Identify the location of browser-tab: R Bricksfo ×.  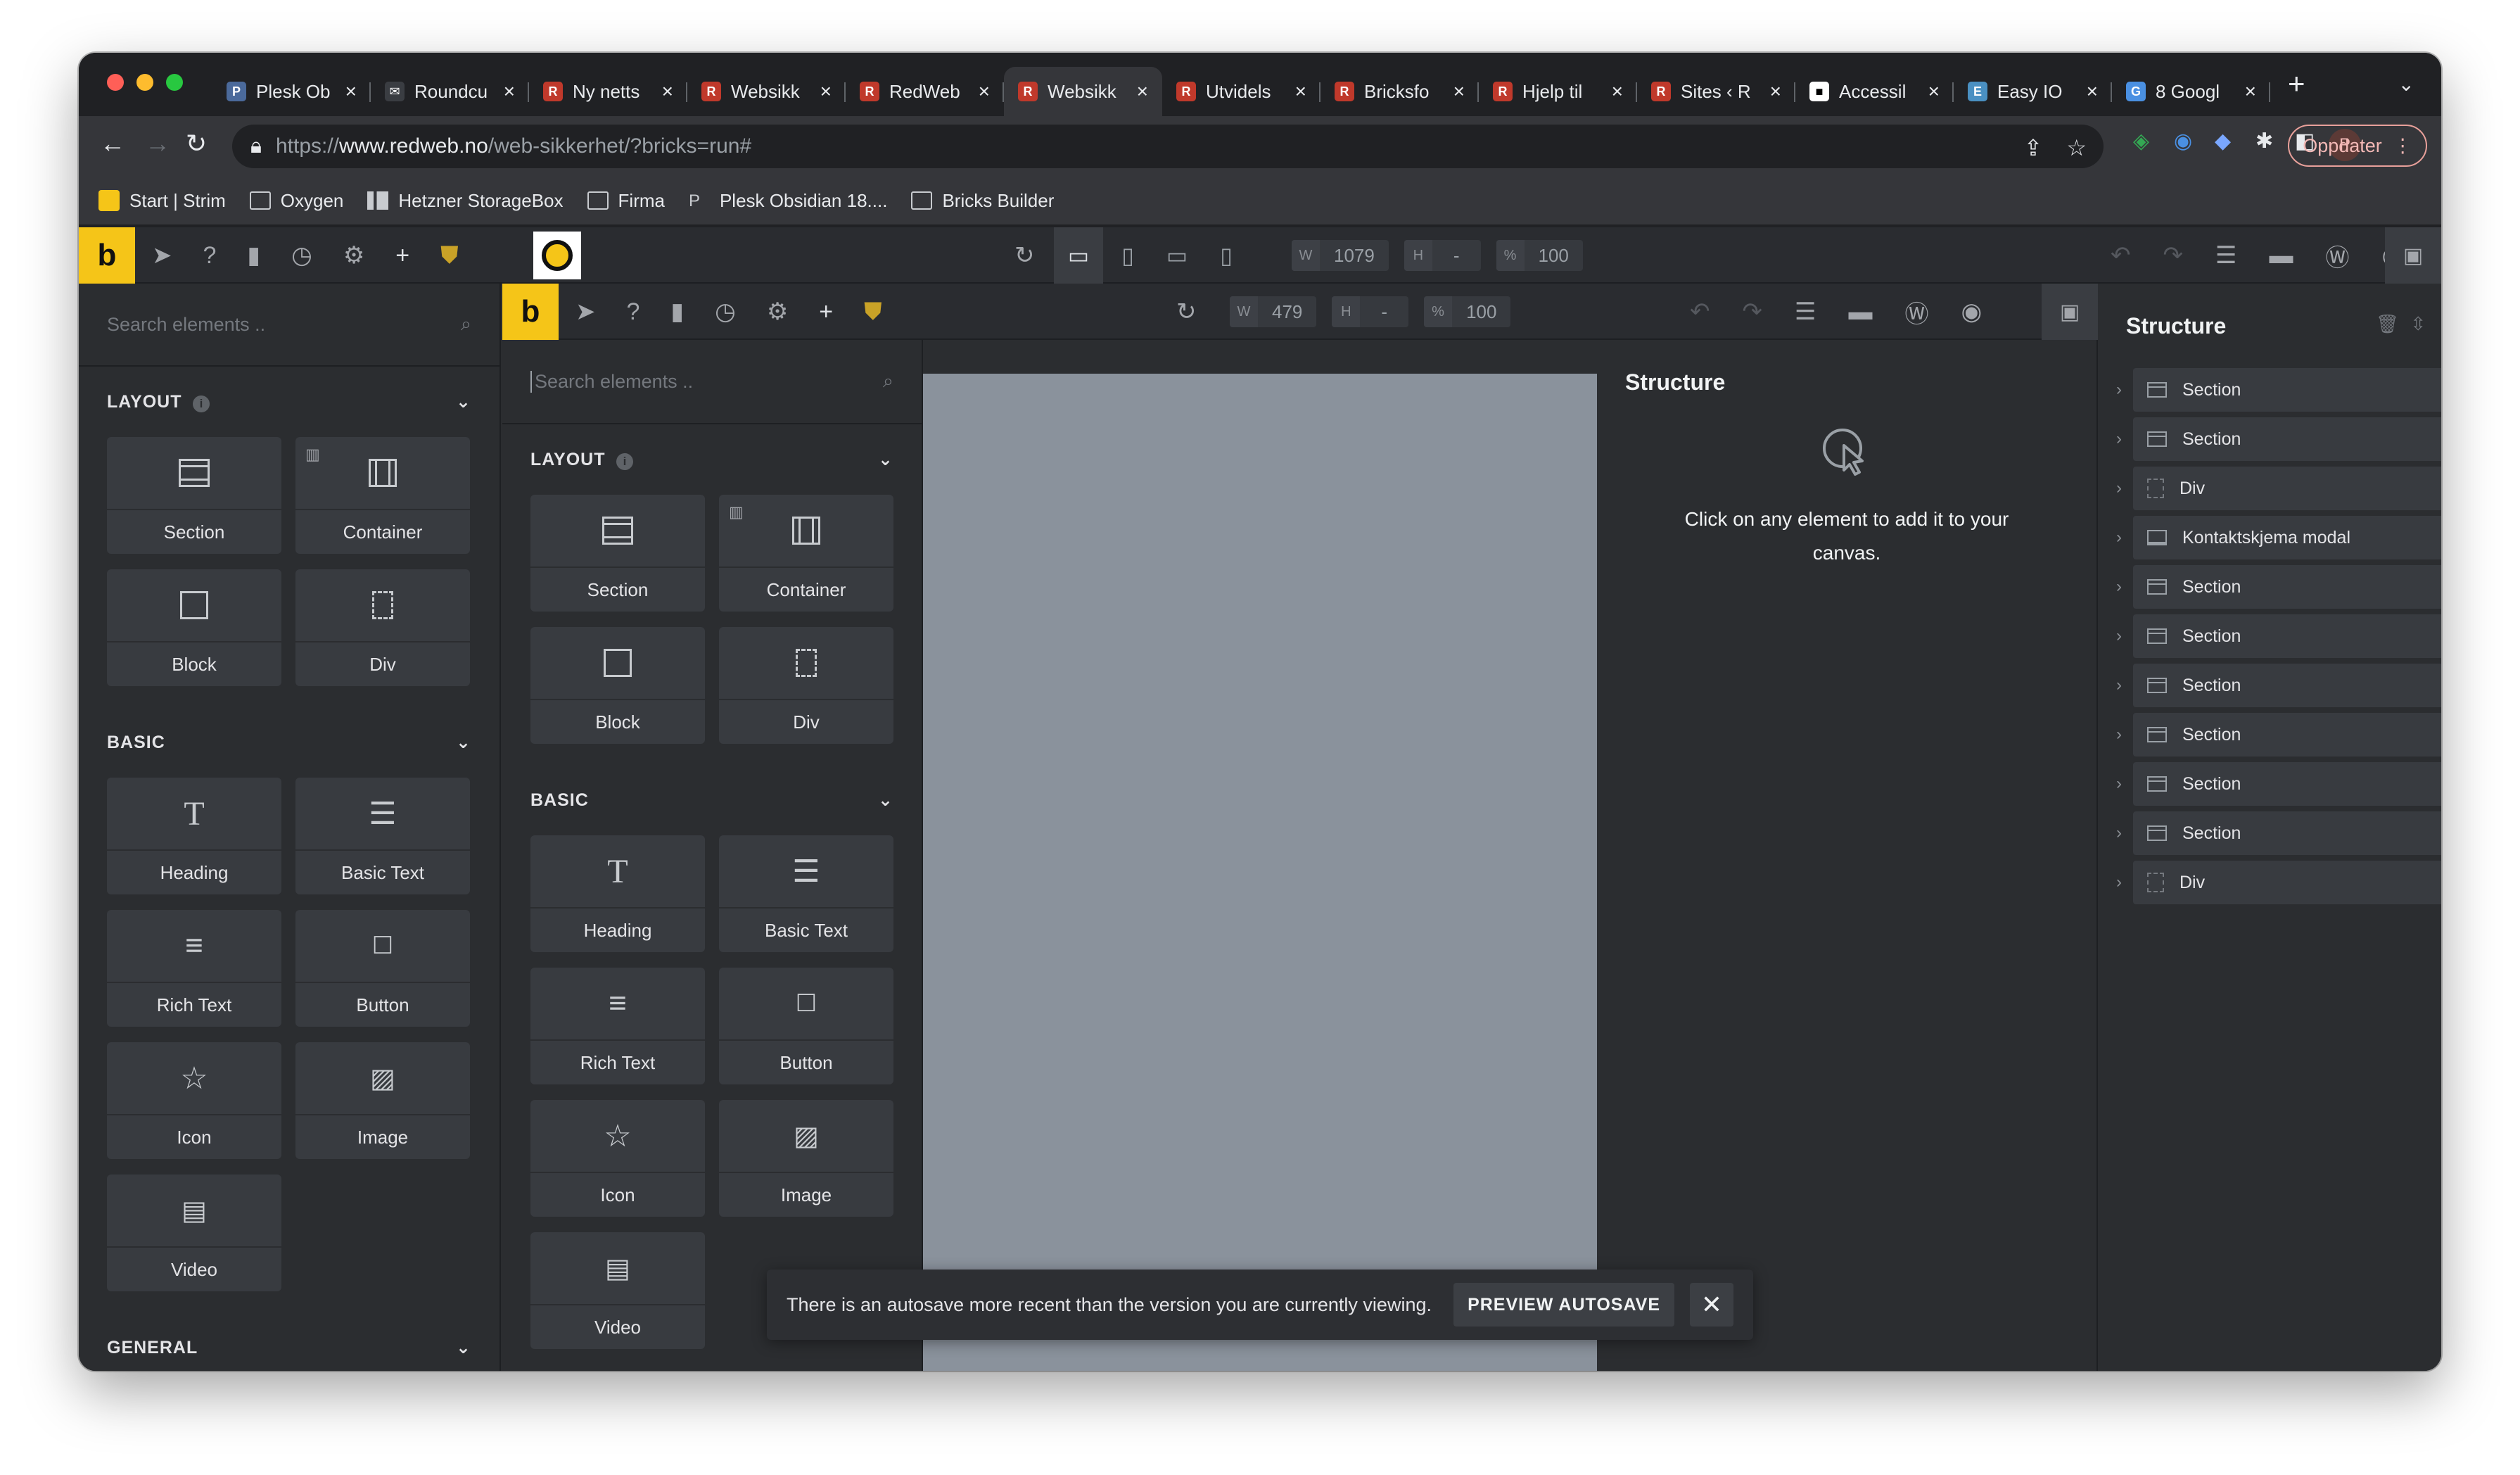
(1400, 91).